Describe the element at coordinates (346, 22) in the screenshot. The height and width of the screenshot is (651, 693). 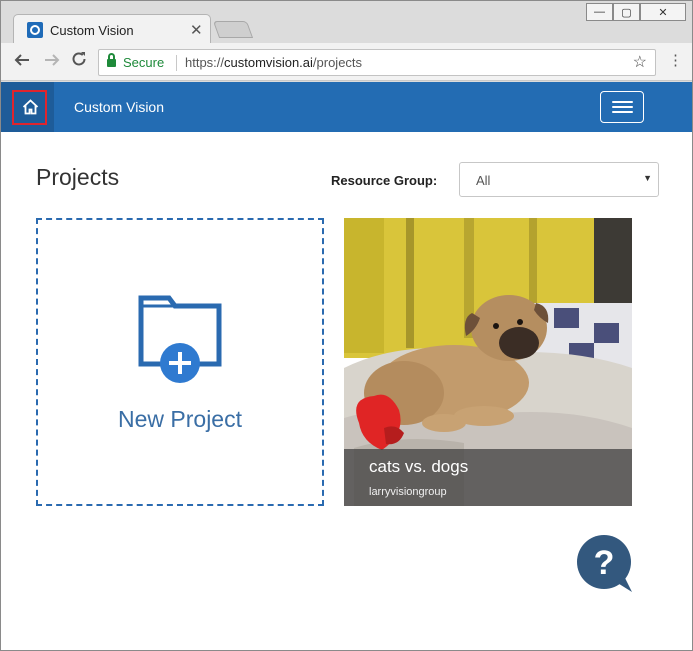
I see `tab-strip: Custom Vision ✕ — ▢ ✕` at that location.